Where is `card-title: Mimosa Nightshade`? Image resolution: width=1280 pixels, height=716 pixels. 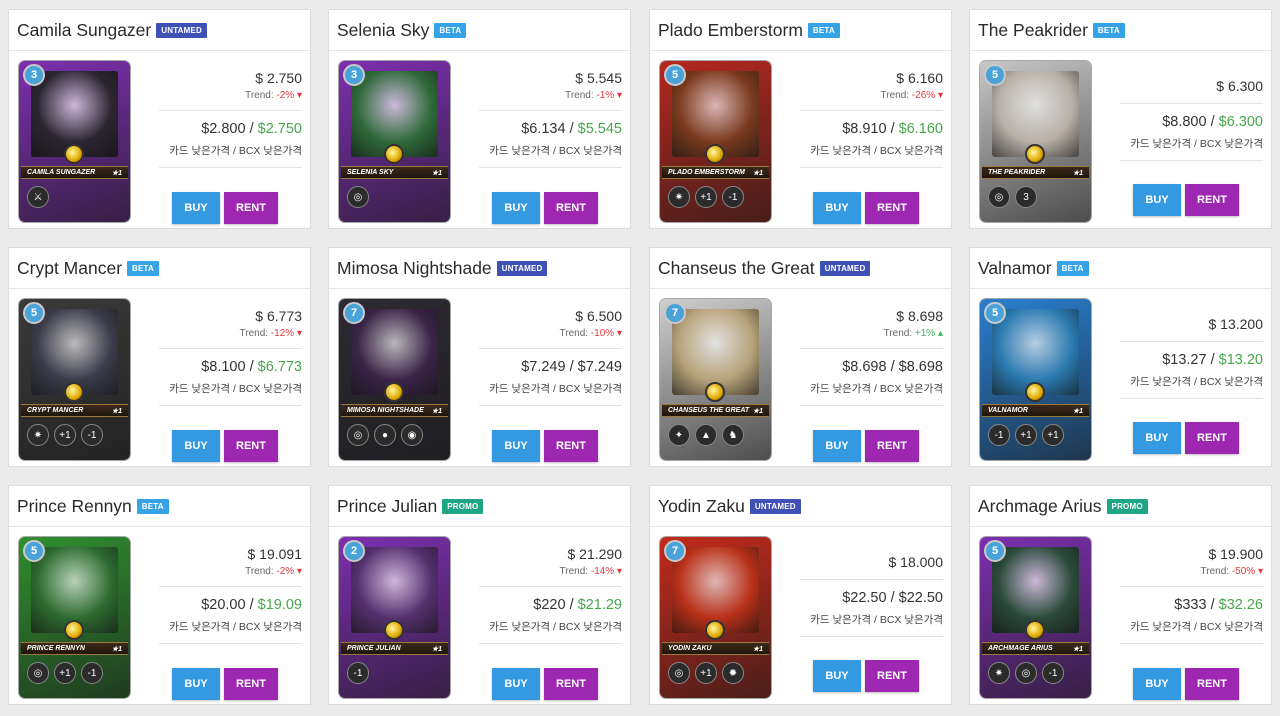
card-title: Mimosa Nightshade is located at coordinates (414, 268).